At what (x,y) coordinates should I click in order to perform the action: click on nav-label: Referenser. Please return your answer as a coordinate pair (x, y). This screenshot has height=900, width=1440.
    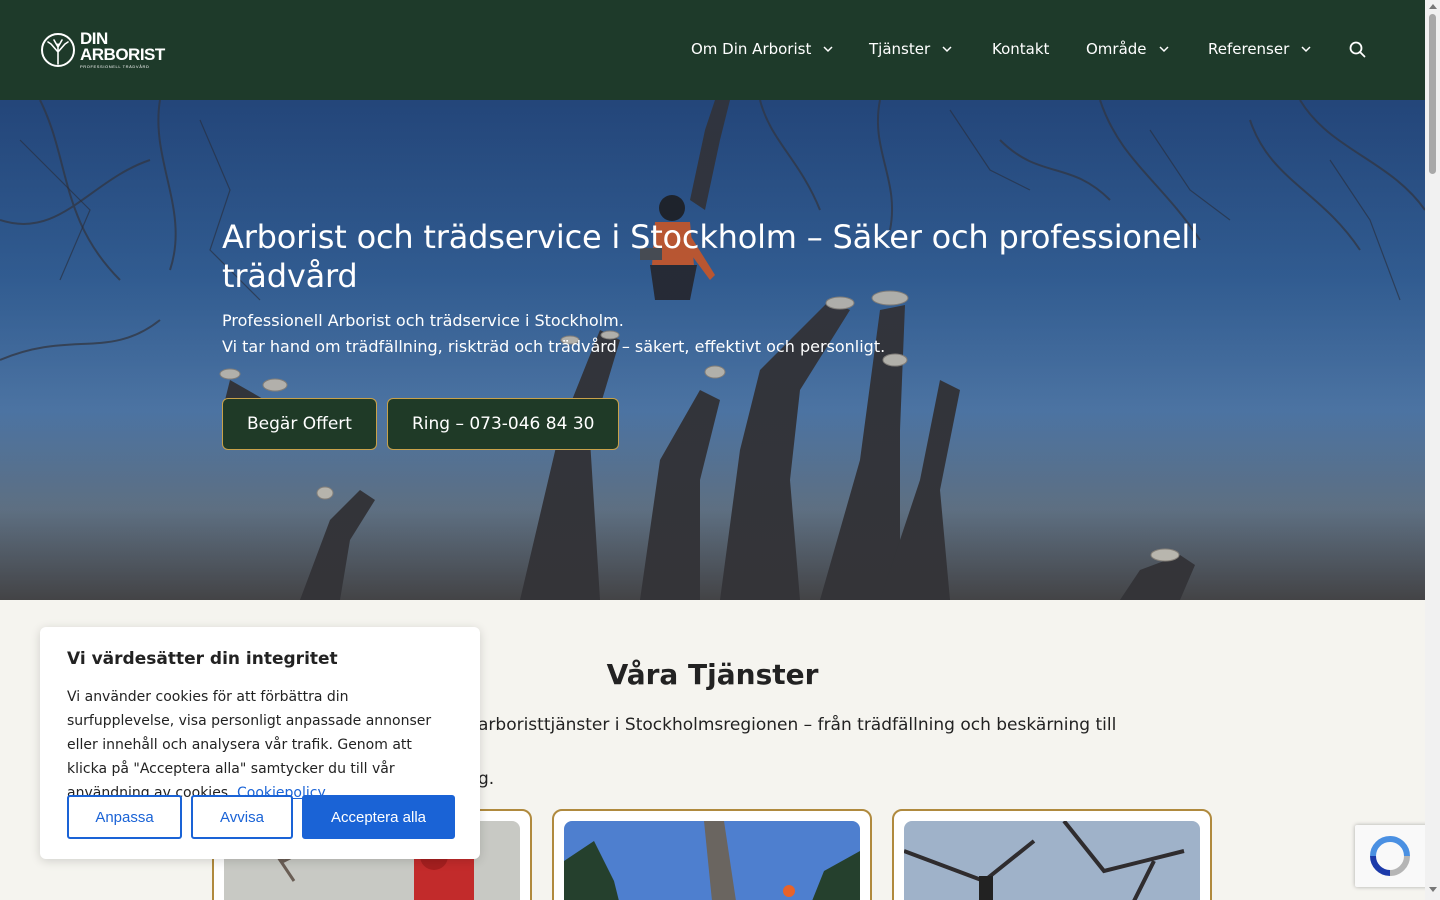
    Looking at the image, I should click on (1249, 49).